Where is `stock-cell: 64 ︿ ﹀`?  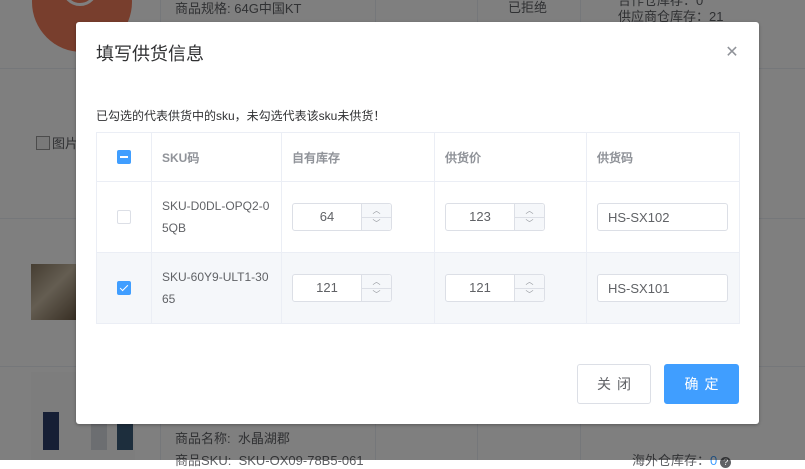 stock-cell: 64 ︿ ﹀ is located at coordinates (358, 217).